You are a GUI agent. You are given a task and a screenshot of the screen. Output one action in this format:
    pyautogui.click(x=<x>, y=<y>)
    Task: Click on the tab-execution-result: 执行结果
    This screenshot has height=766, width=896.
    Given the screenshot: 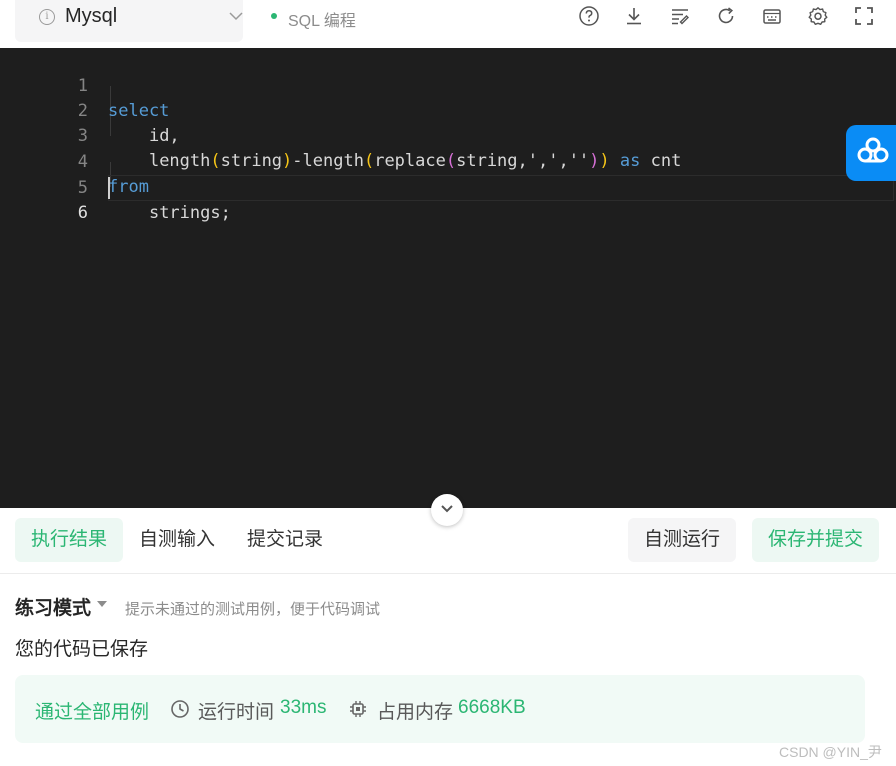 What is the action you would take?
    pyautogui.click(x=69, y=540)
    